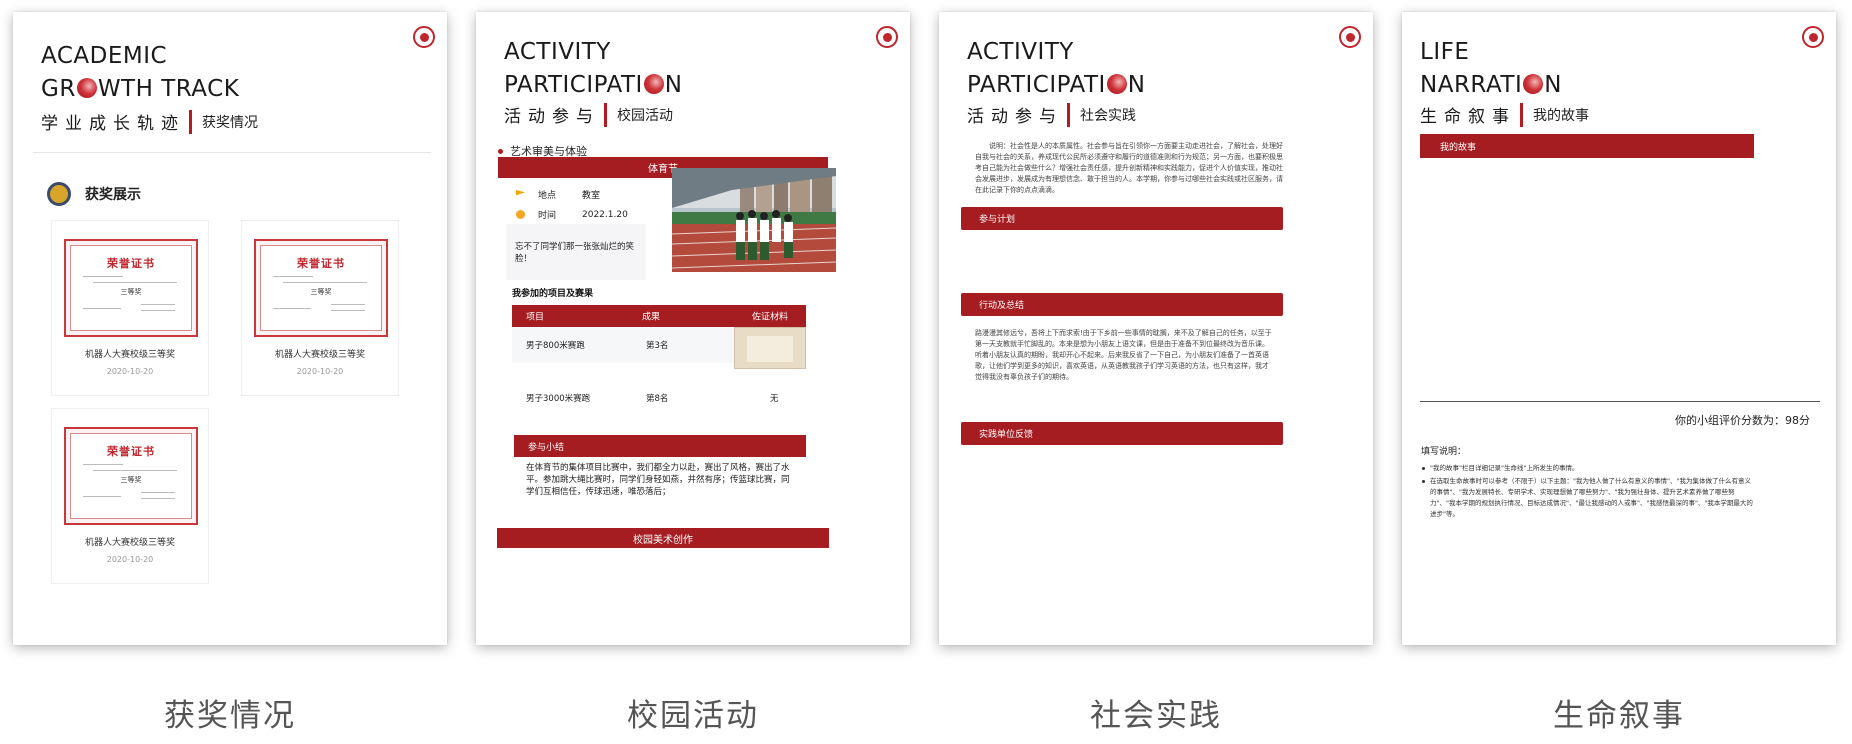  I want to click on table-row: 男子800米赛跑 第3名, so click(659, 348).